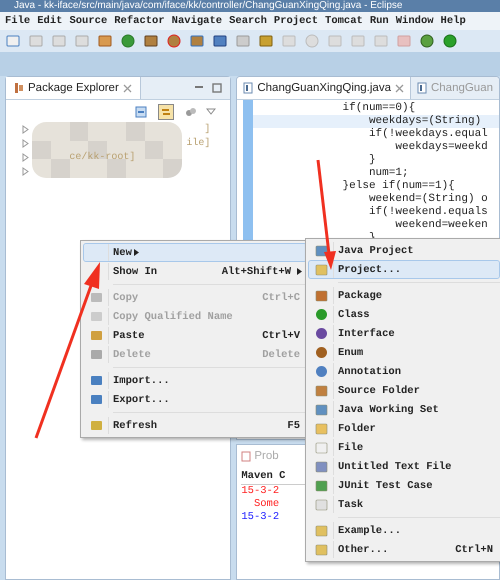 Image resolution: width=500 pixels, height=580 pixels. Describe the element at coordinates (139, 21) in the screenshot. I see `menu-item: Refactor` at that location.